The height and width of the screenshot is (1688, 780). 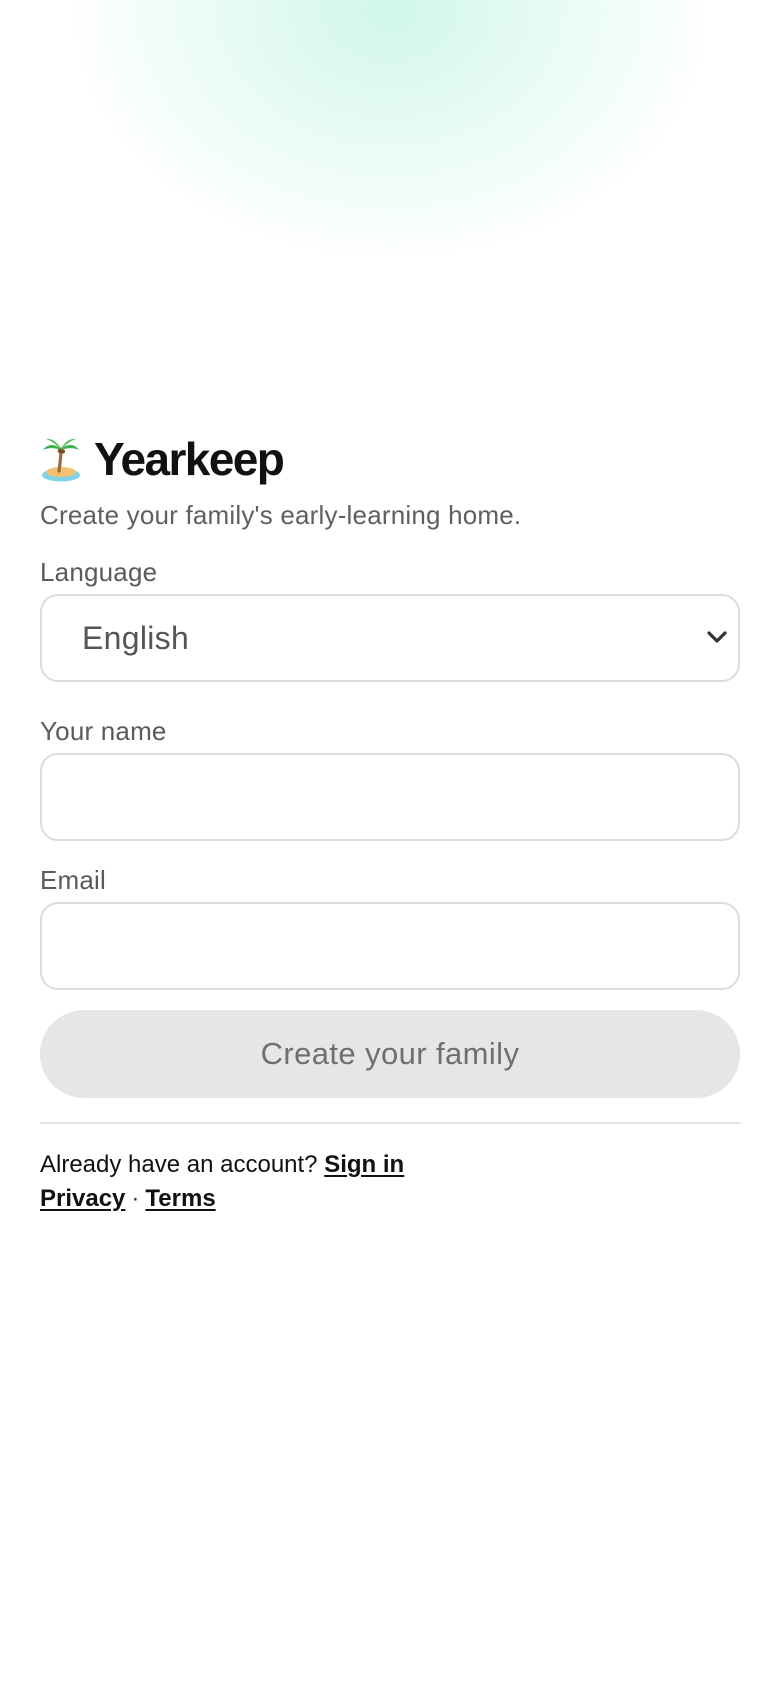 I want to click on desert-island-icon, so click(x=61, y=460).